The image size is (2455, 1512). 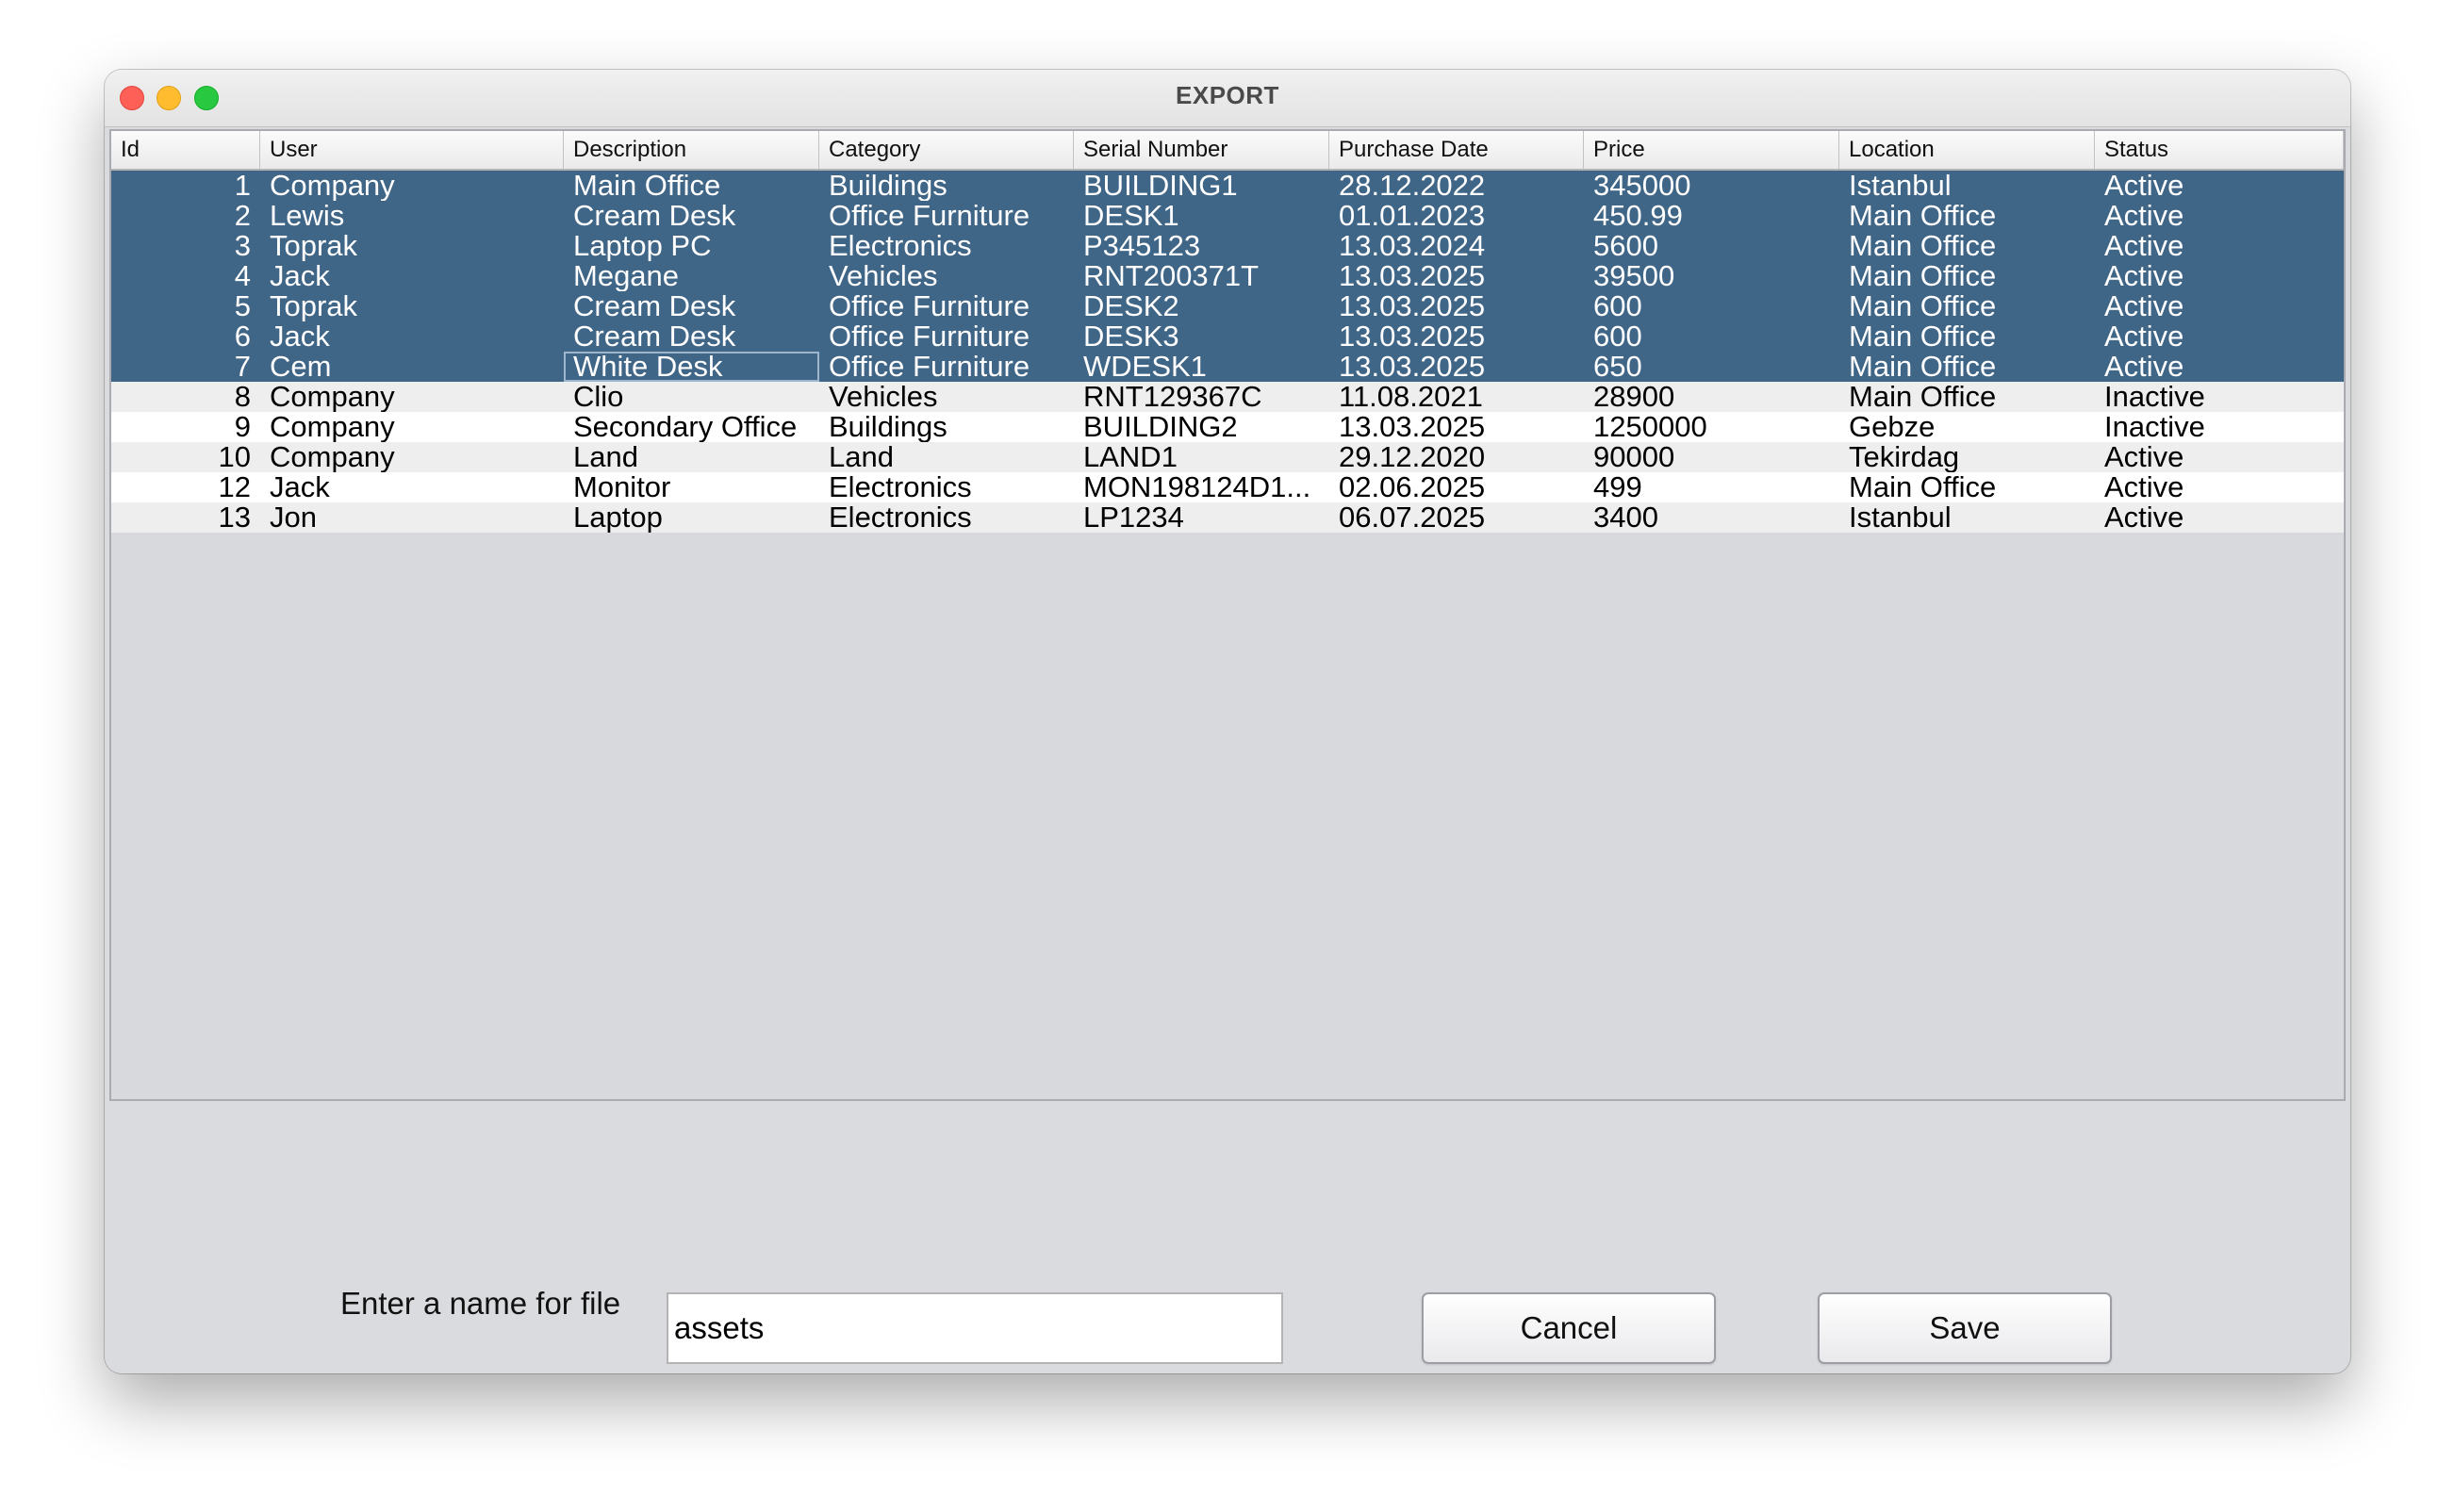 What do you see at coordinates (1456, 518) in the screenshot?
I see `cell-purchase-date: 06.07.2025` at bounding box center [1456, 518].